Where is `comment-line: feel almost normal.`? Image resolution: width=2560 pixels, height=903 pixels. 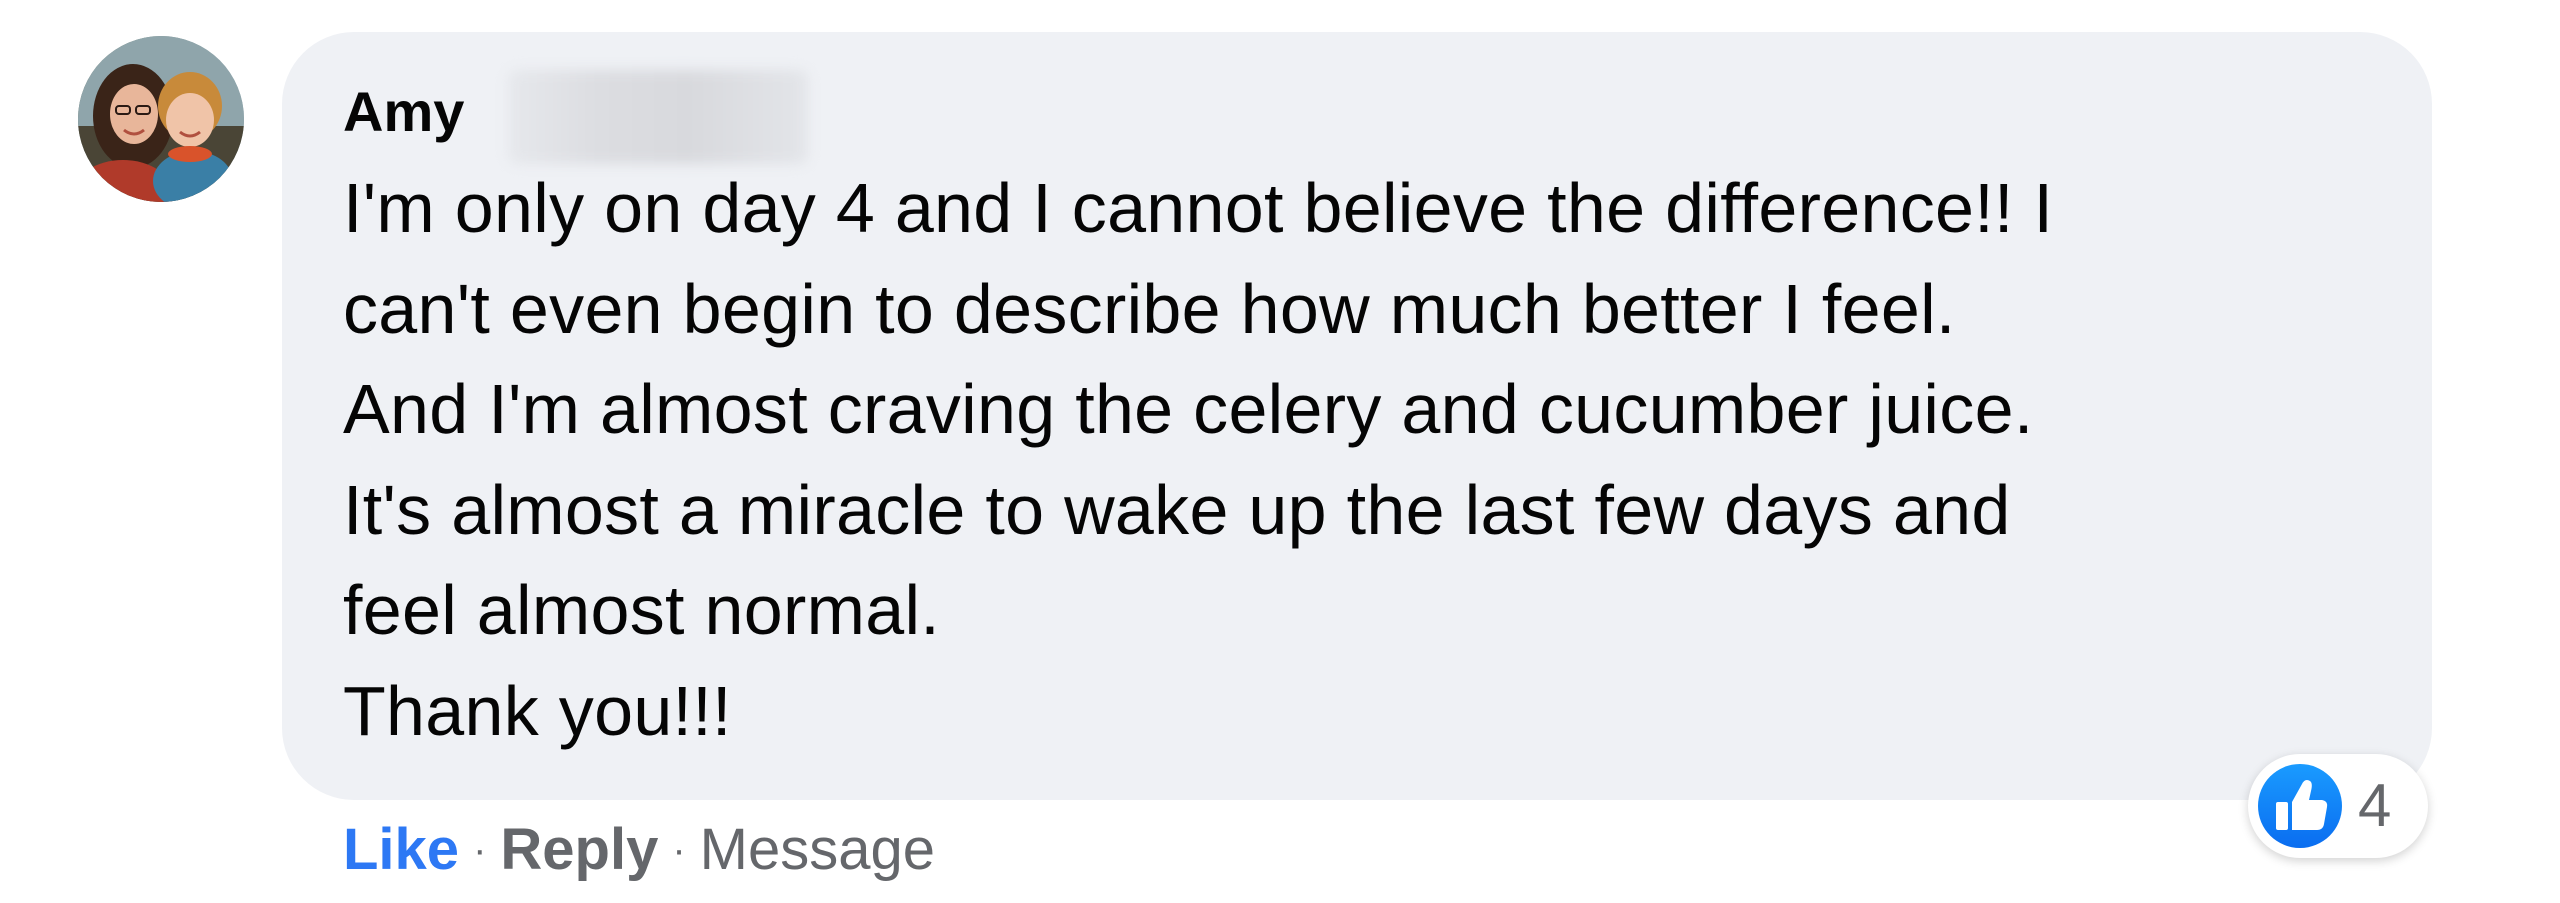
comment-line: feel almost normal. is located at coordinates (642, 610).